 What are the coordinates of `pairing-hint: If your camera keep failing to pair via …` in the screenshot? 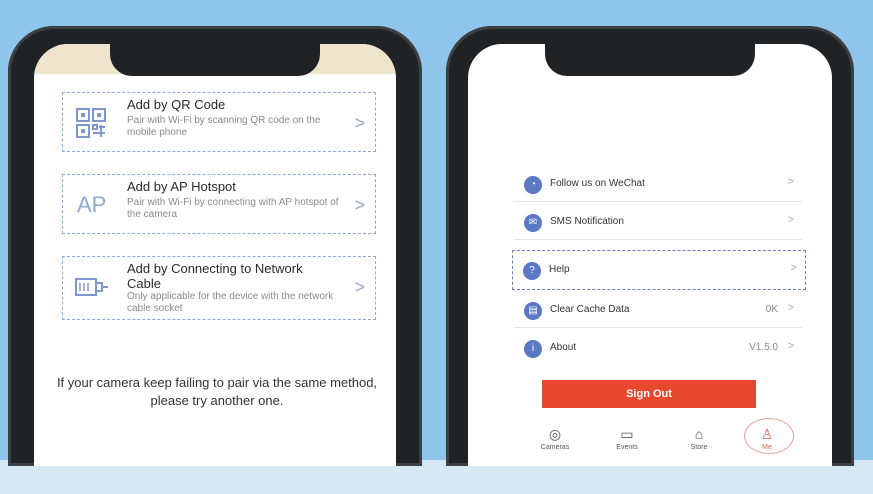 It's located at (217, 391).